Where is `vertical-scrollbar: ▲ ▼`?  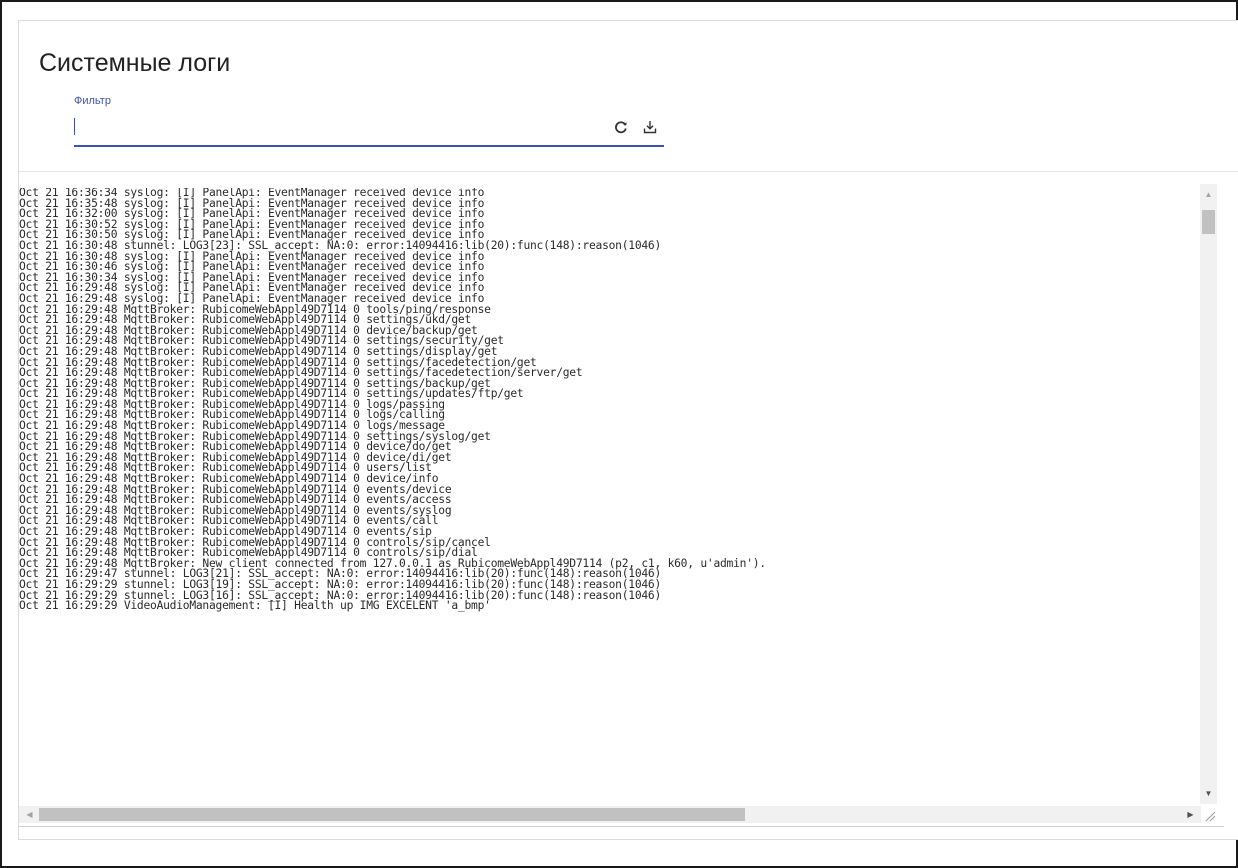
vertical-scrollbar: ▲ ▼ is located at coordinates (1208, 494).